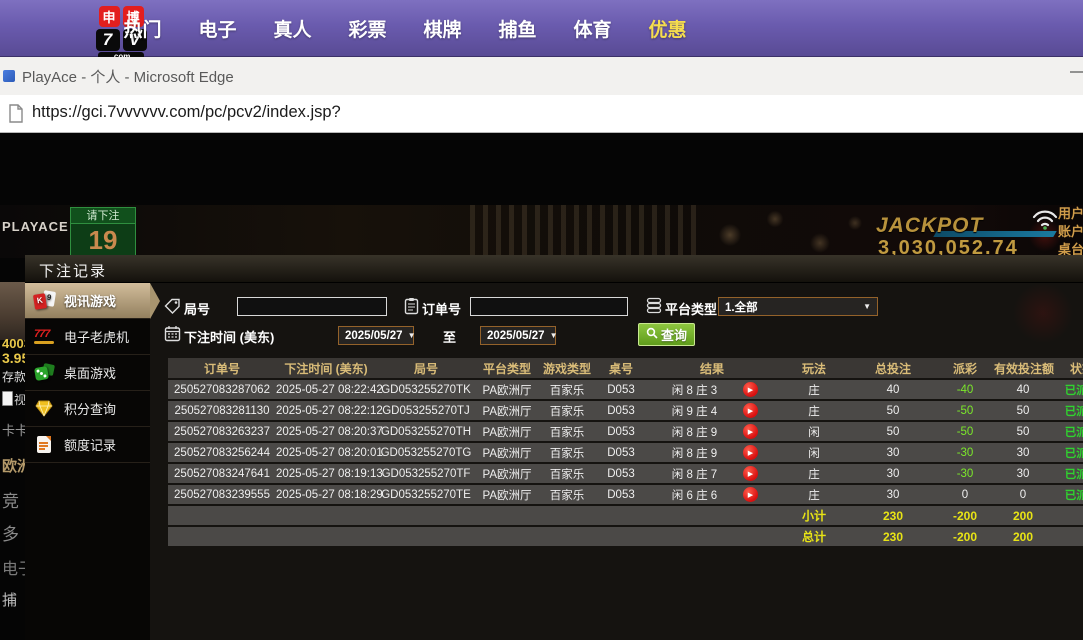 The image size is (1083, 640). What do you see at coordinates (567, 411) in the screenshot?
I see `game-type: 百家乐` at bounding box center [567, 411].